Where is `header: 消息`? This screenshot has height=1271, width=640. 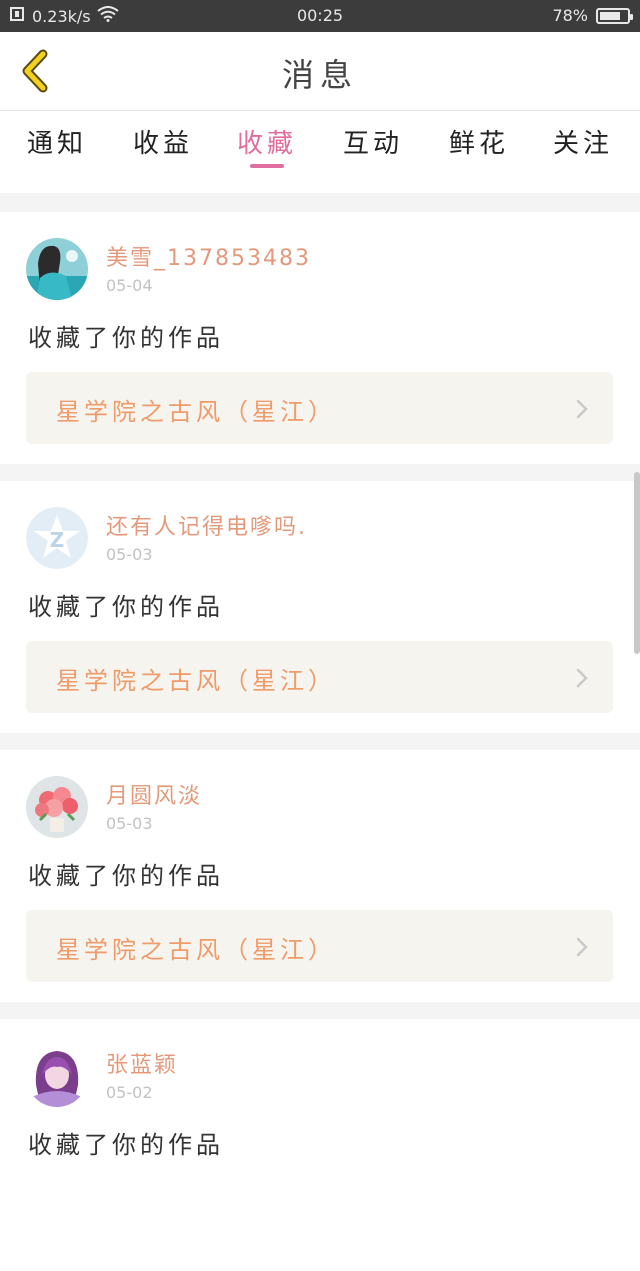
header: 消息 is located at coordinates (320, 71).